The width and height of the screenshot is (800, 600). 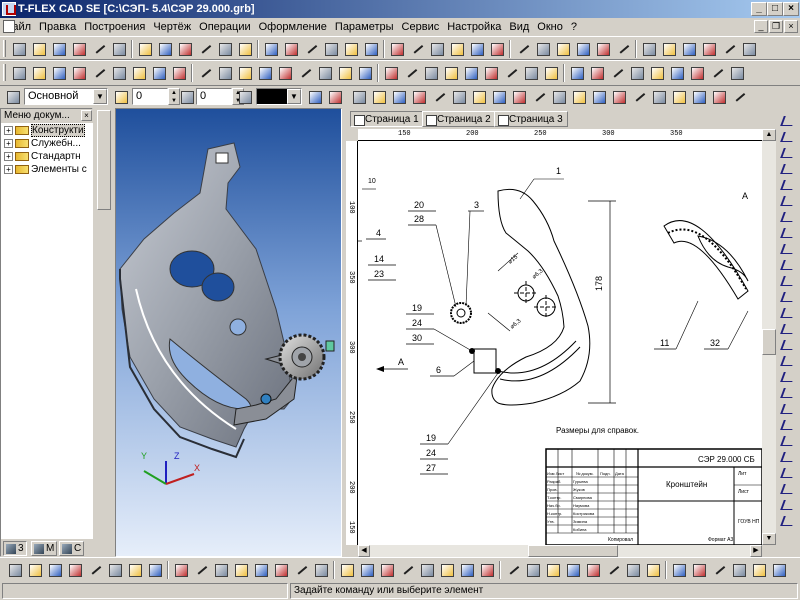 I want to click on expand-icon: +, so click(x=8, y=156).